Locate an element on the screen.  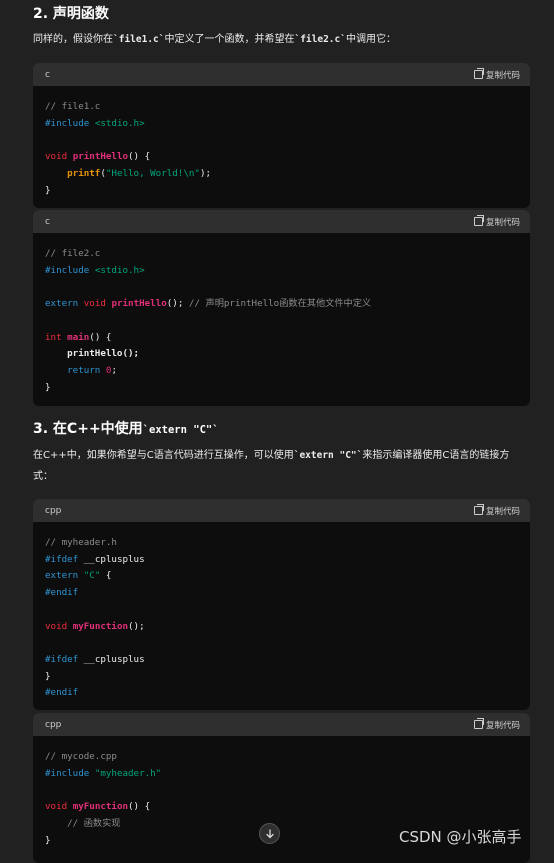
code-token: int is located at coordinates (53, 337).